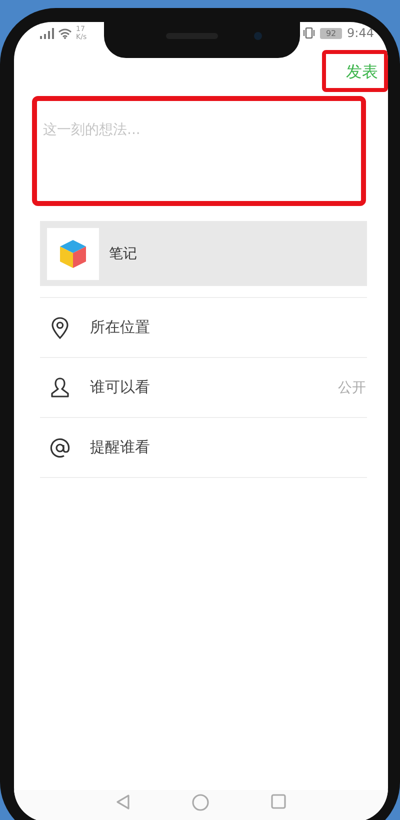  I want to click on home-icon, so click(200, 802).